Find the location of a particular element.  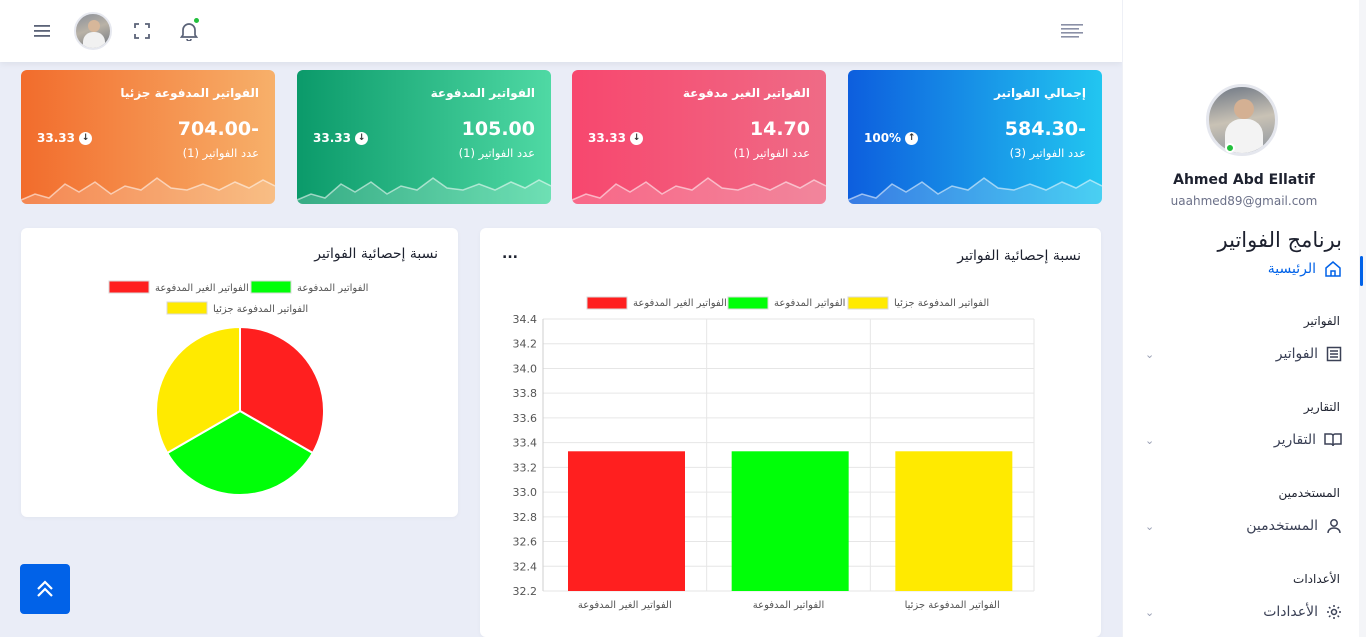

card-value: 704.00- is located at coordinates (218, 129).